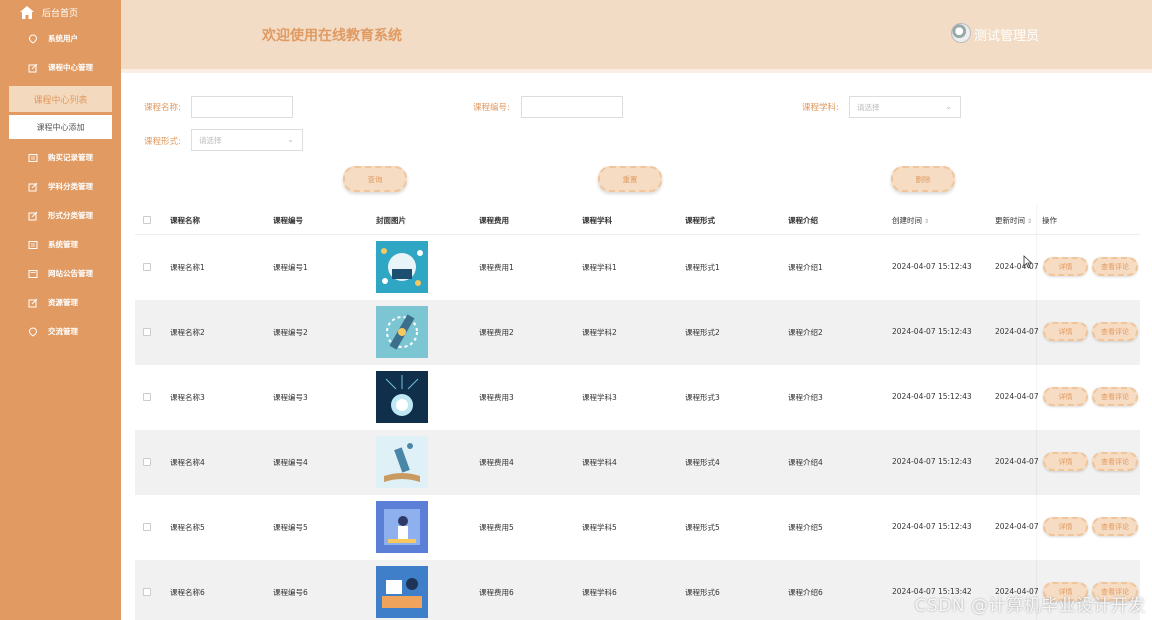  I want to click on cell-course-subject: 课程学科2, so click(599, 332).